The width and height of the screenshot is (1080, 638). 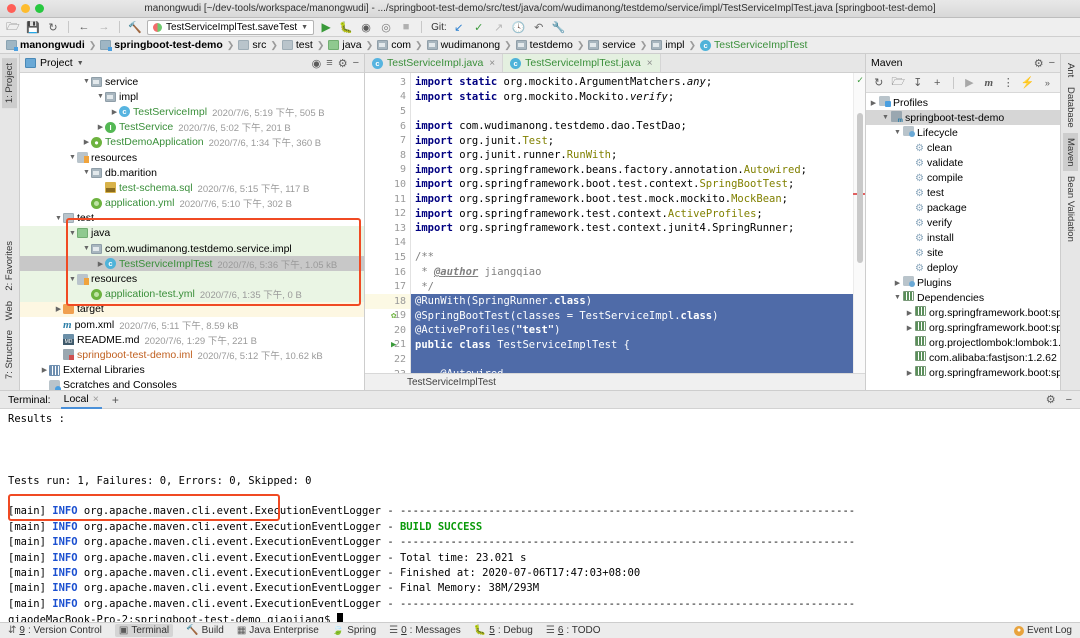 What do you see at coordinates (963, 147) in the screenshot?
I see `maven-tree-row: ⚙ clean` at bounding box center [963, 147].